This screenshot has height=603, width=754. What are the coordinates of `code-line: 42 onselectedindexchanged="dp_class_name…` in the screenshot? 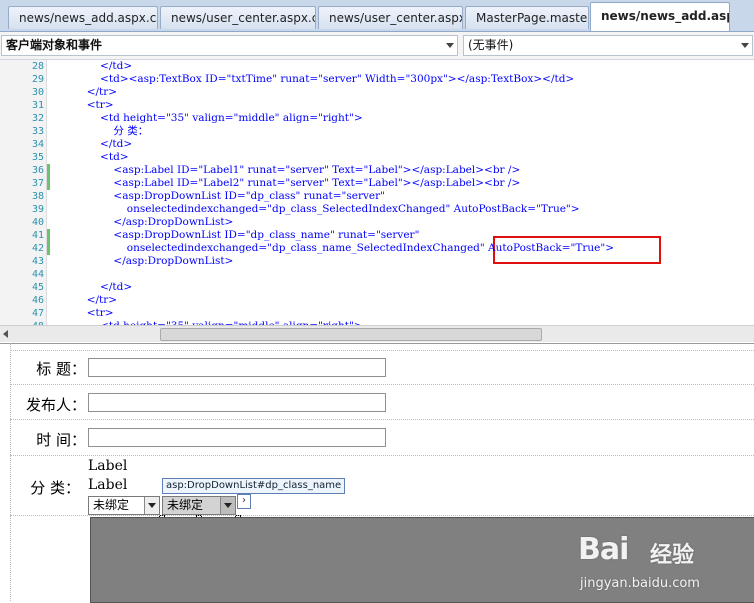 It's located at (377, 248).